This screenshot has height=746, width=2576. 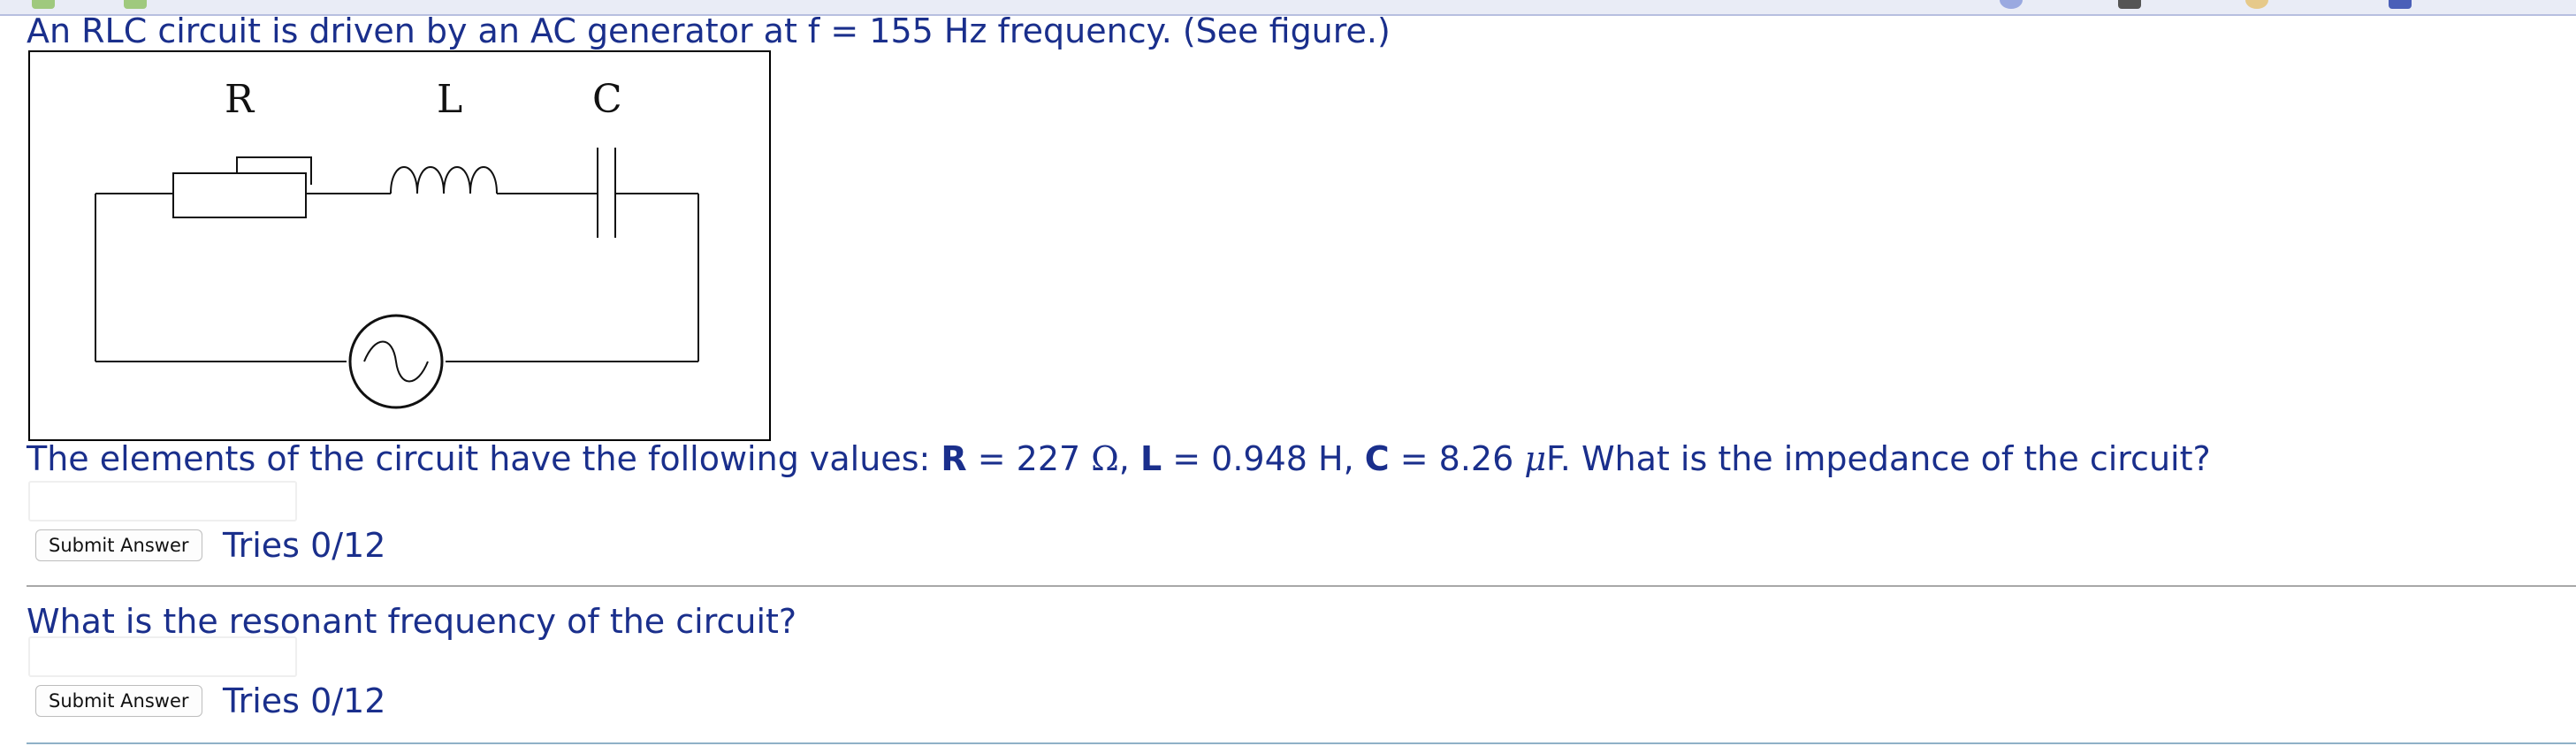 I want to click on inductor-symbol, so click(x=444, y=180).